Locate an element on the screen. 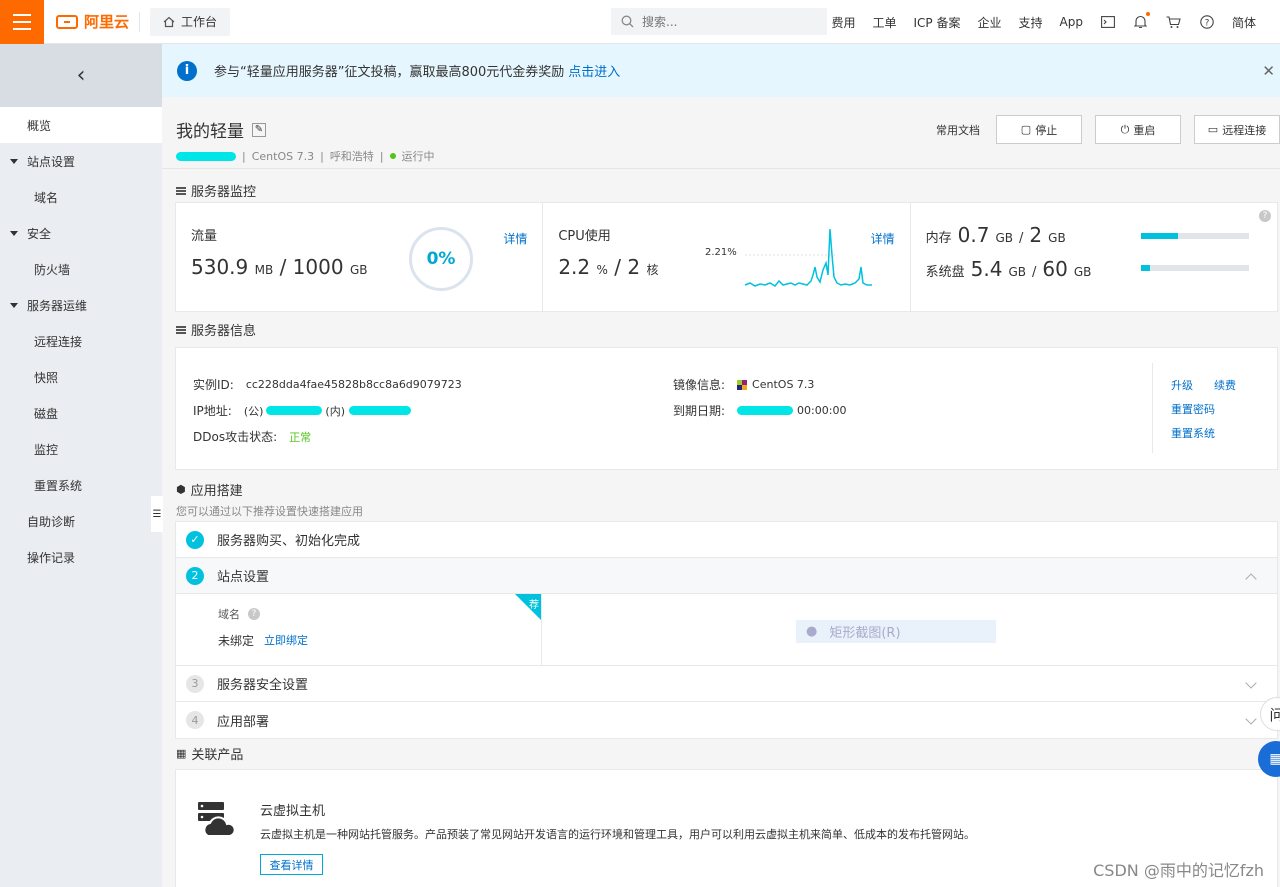  traffic-total: 1000 is located at coordinates (318, 267).